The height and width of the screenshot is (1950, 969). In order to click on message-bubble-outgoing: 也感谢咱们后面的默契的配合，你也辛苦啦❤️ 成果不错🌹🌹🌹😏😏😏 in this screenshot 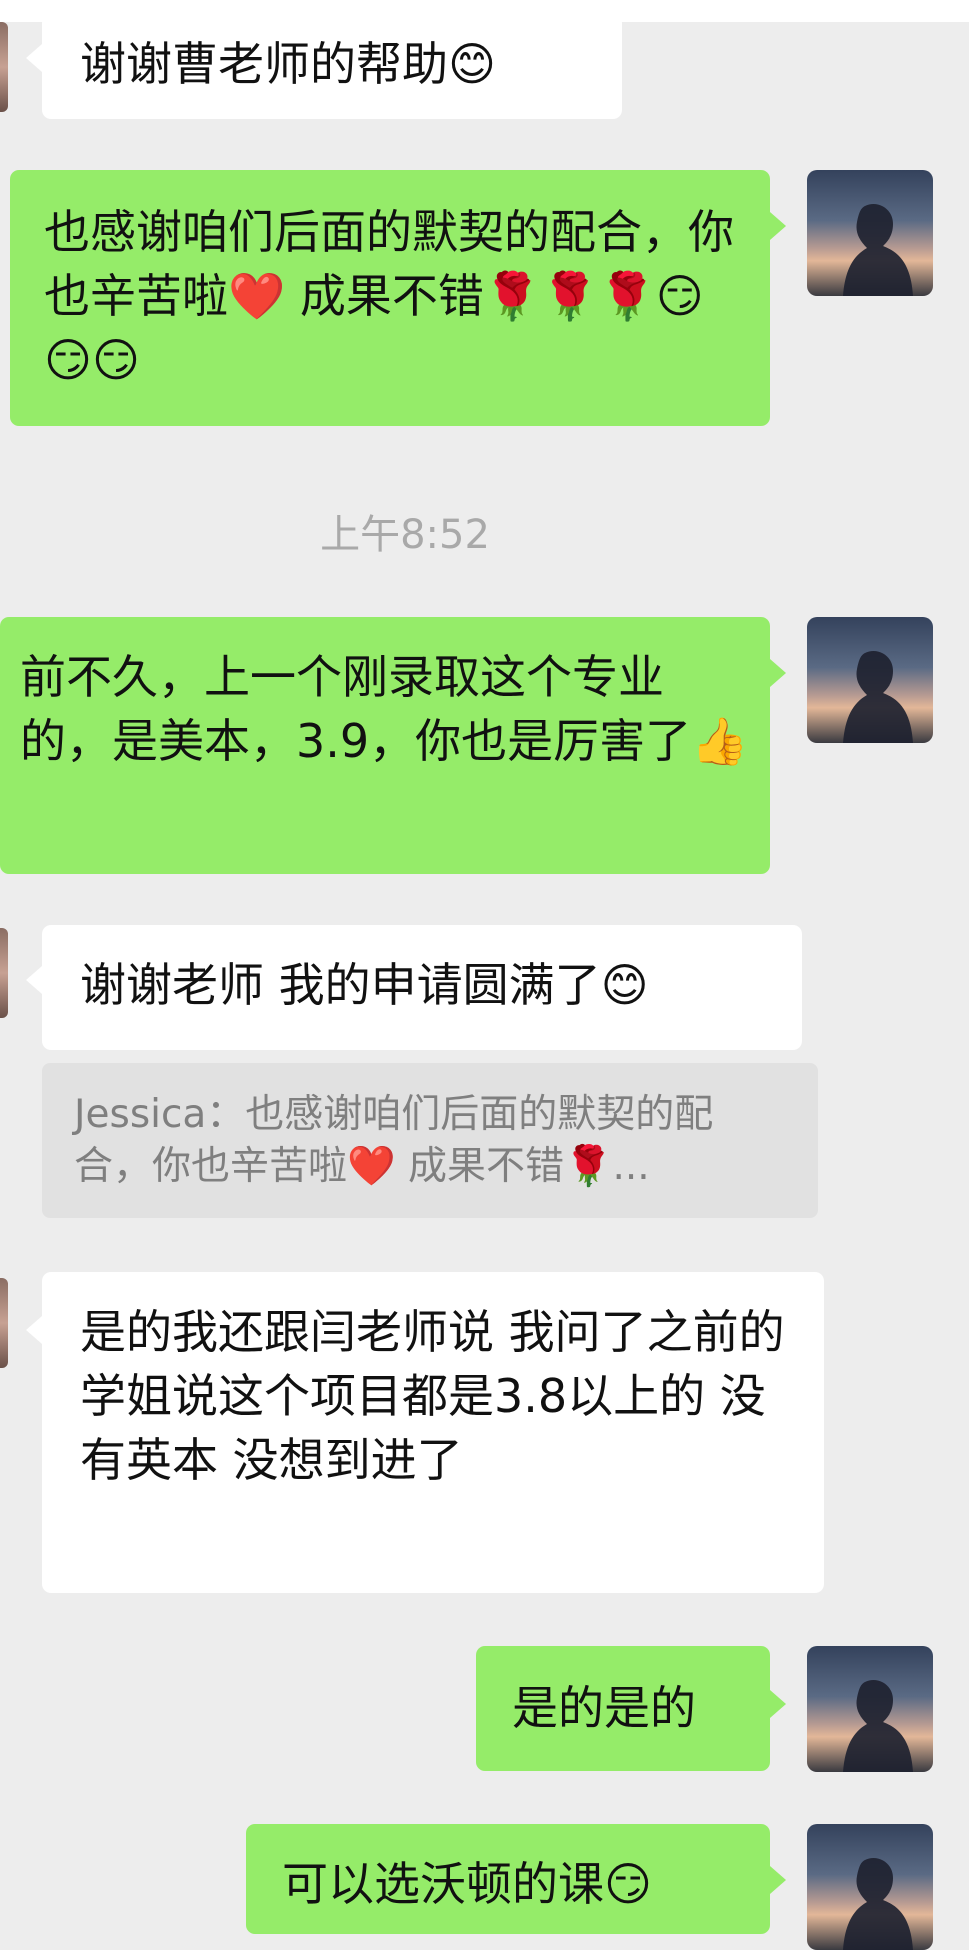, I will do `click(390, 298)`.